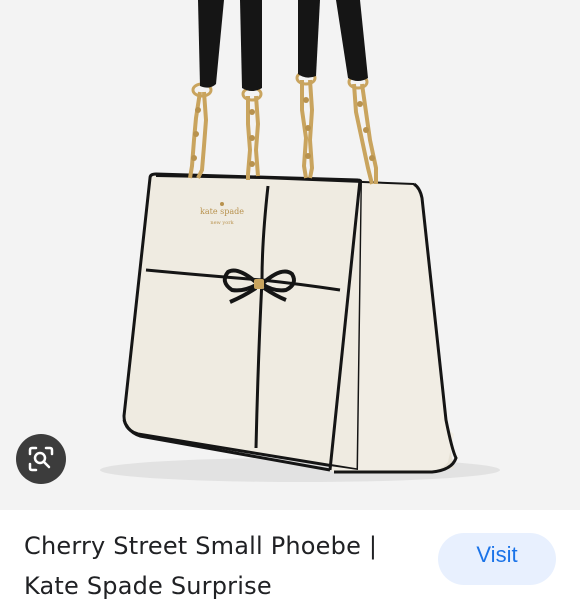 This screenshot has width=580, height=606. Describe the element at coordinates (283, 45) in the screenshot. I see `leather-straps` at that location.